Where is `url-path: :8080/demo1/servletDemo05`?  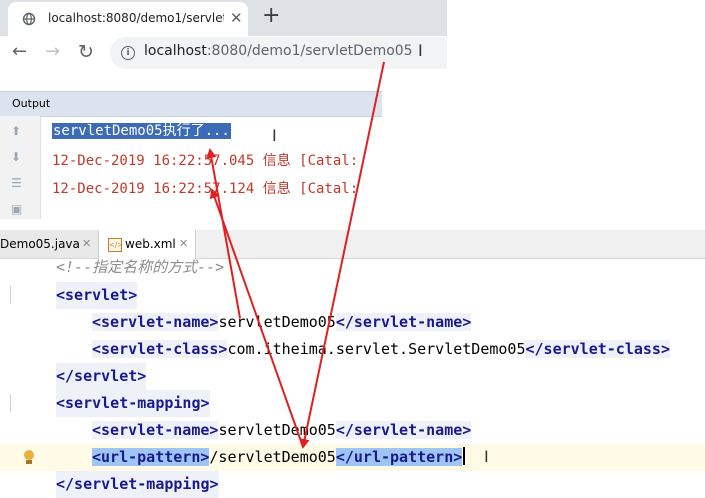
url-path: :8080/demo1/servletDemo05 is located at coordinates (309, 51).